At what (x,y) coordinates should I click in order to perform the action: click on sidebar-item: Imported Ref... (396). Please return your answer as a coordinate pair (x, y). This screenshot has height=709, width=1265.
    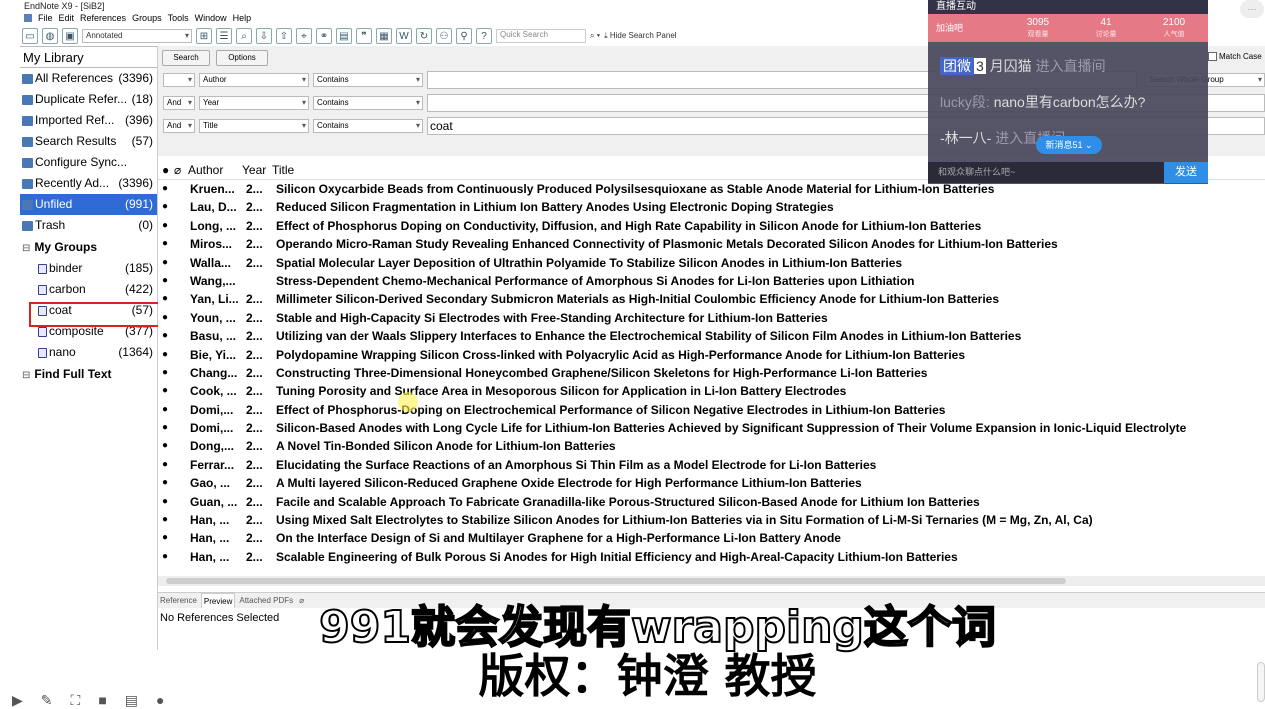
    Looking at the image, I should click on (88, 120).